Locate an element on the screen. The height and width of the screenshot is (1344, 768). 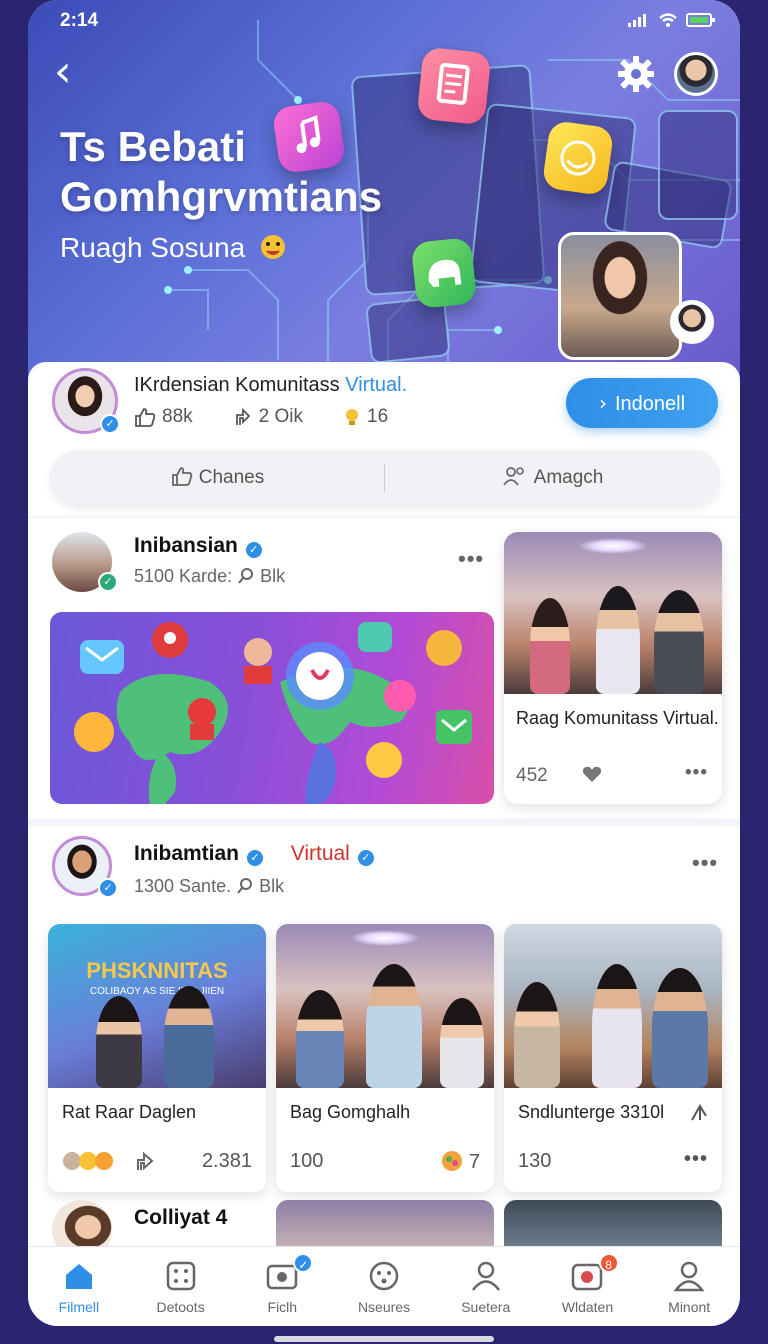
media-banner-text: PHSKNNITAS is located at coordinates (157, 970).